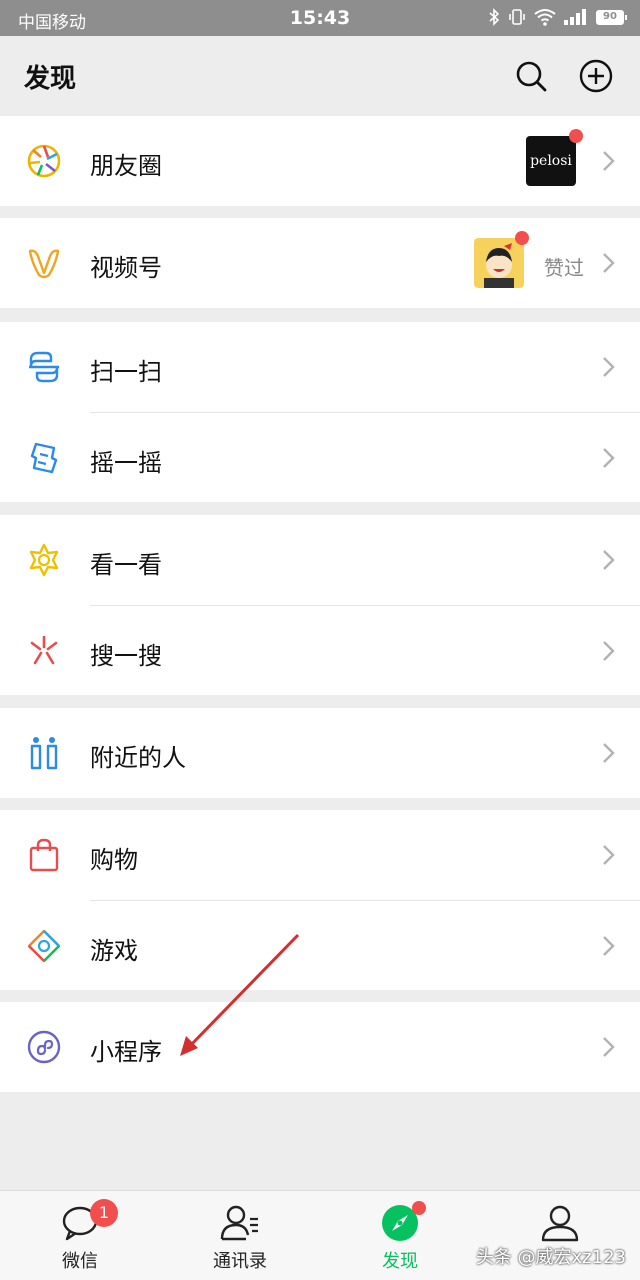  What do you see at coordinates (560, 1223) in the screenshot?
I see `person-icon` at bounding box center [560, 1223].